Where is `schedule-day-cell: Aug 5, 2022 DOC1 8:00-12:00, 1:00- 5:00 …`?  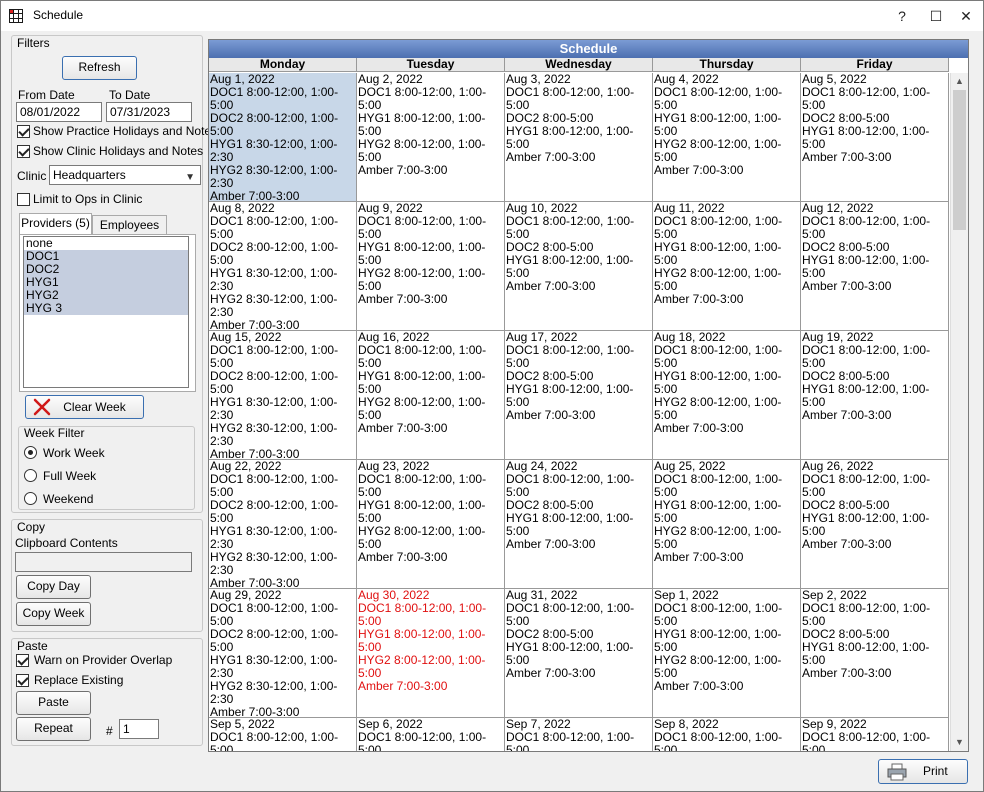 schedule-day-cell: Aug 5, 2022 DOC1 8:00-12:00, 1:00- 5:00 … is located at coordinates (875, 137).